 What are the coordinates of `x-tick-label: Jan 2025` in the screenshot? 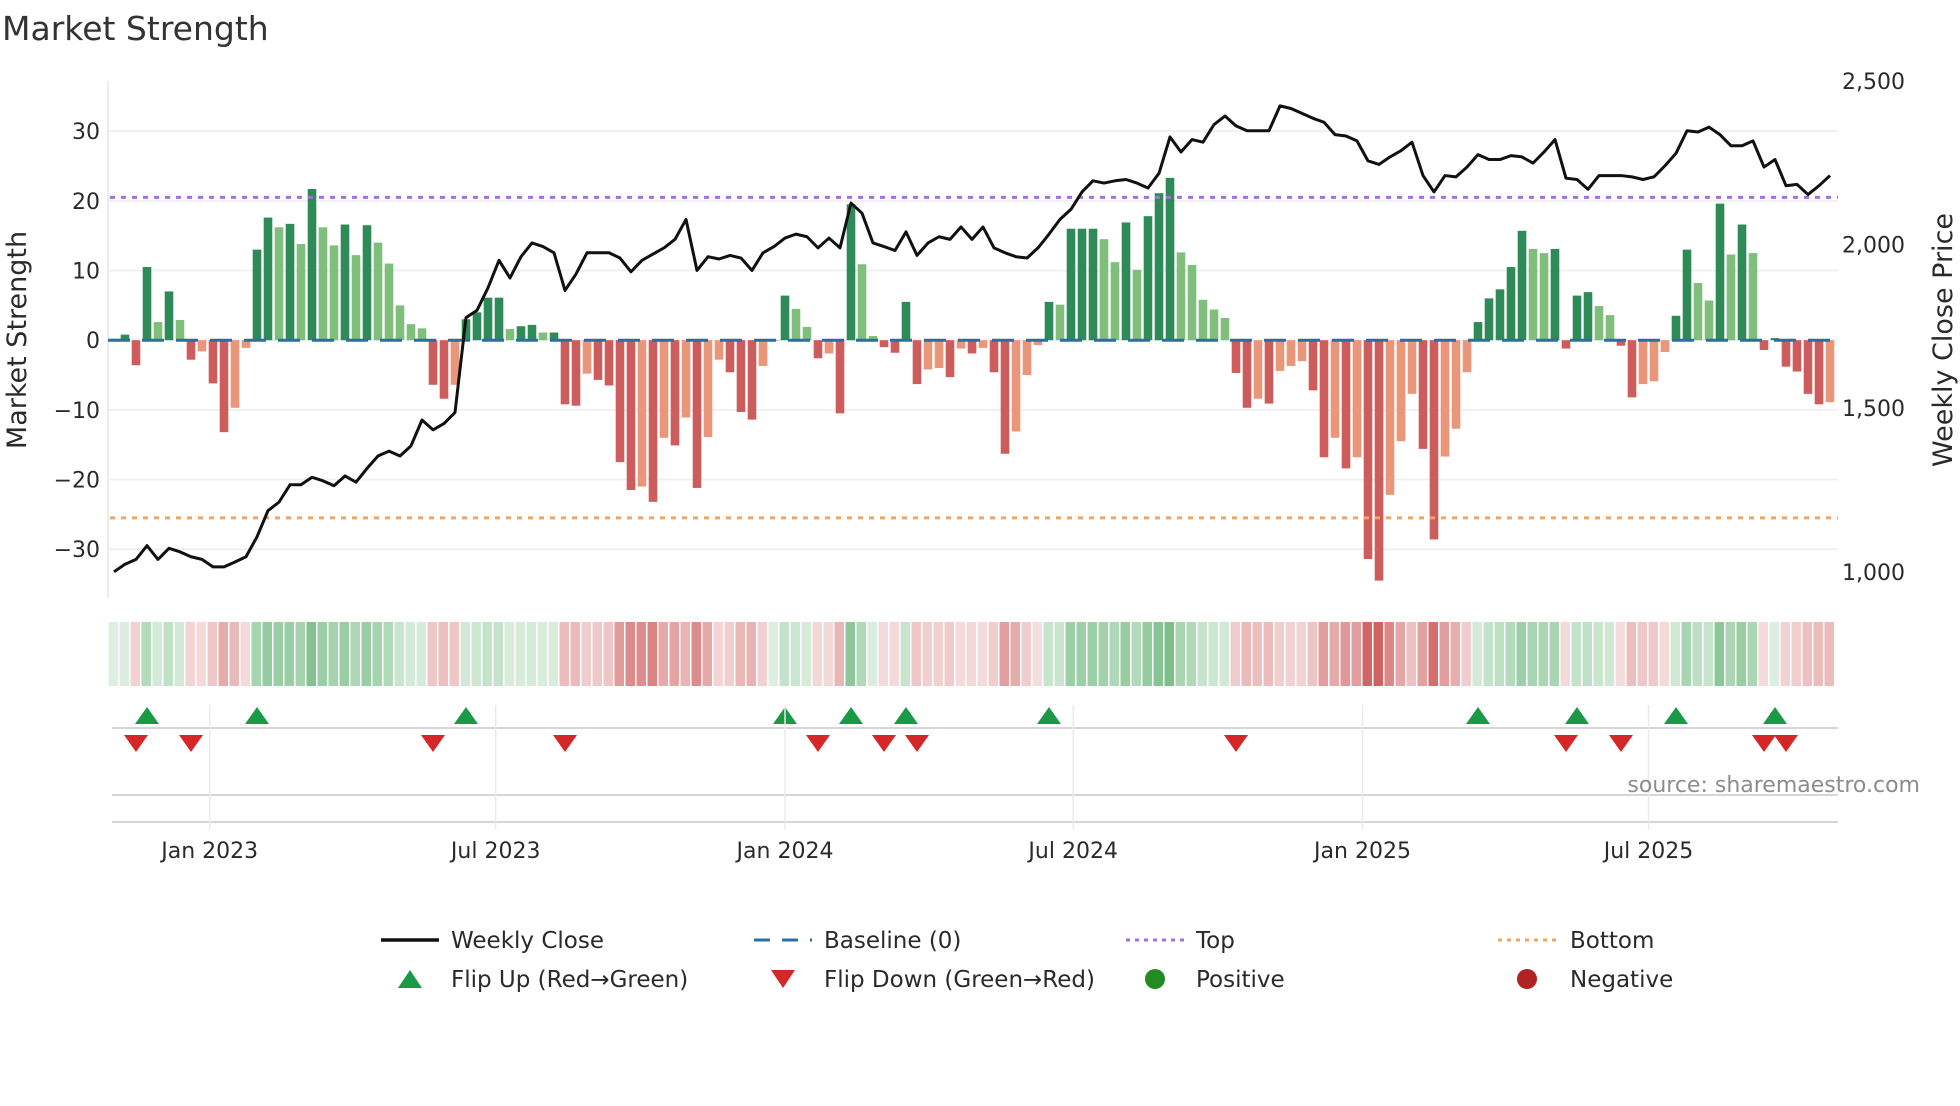 It's located at (1361, 851).